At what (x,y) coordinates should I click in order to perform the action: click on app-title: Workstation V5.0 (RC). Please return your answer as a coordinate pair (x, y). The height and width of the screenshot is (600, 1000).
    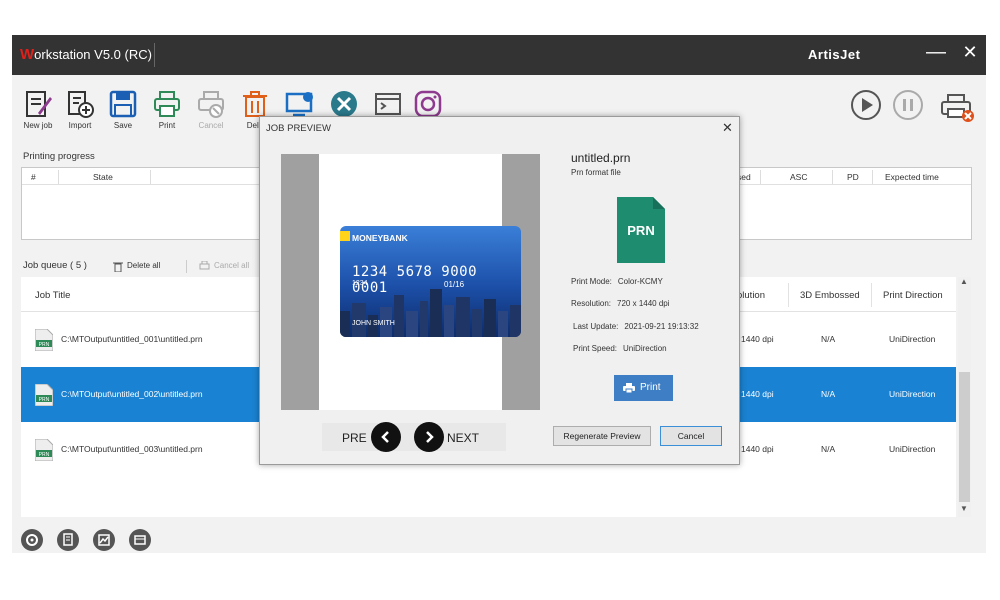
    Looking at the image, I should click on (86, 54).